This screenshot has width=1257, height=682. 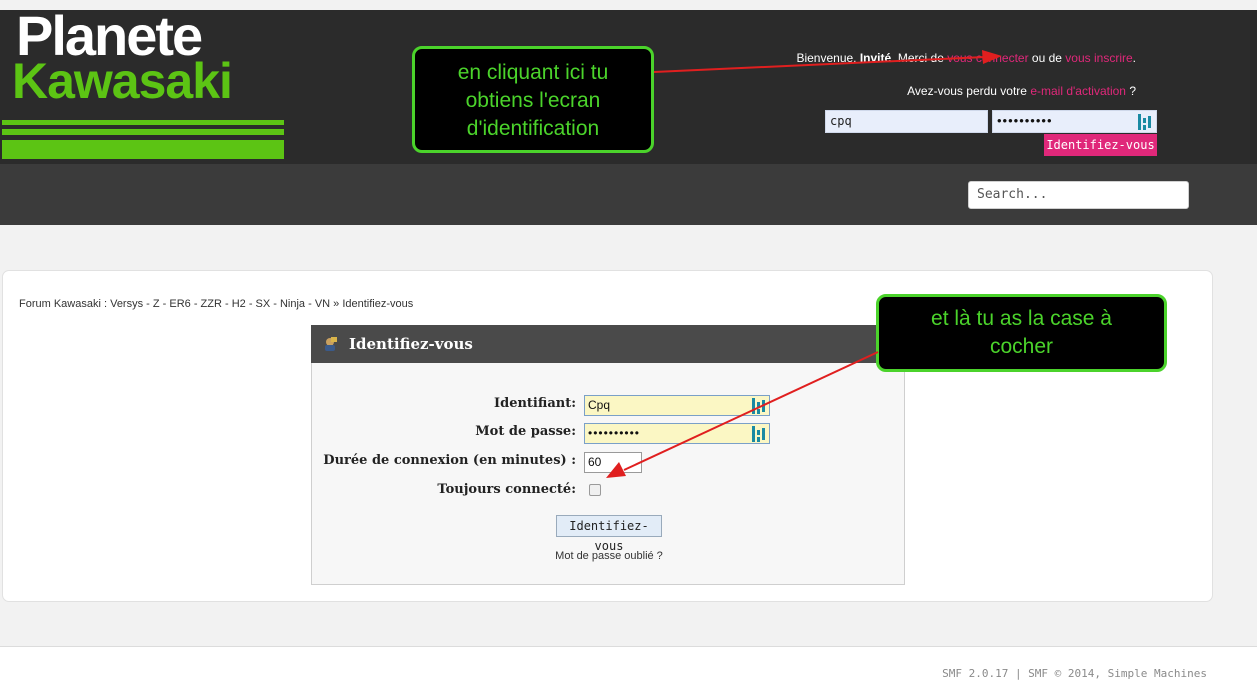 I want to click on username-value: Cpq, so click(x=599, y=405).